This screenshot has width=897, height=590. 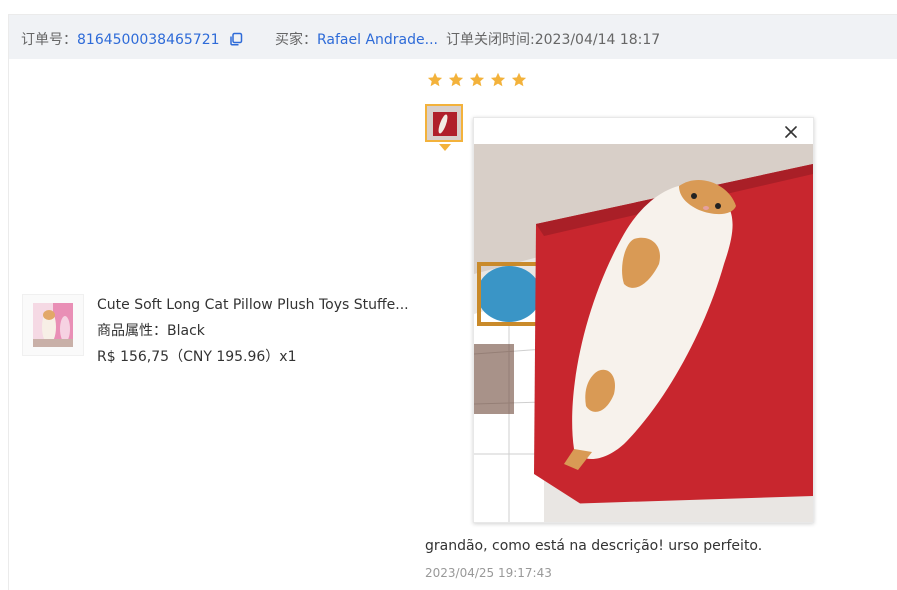 What do you see at coordinates (148, 40) in the screenshot?
I see `order-number-link: 8164500038465721` at bounding box center [148, 40].